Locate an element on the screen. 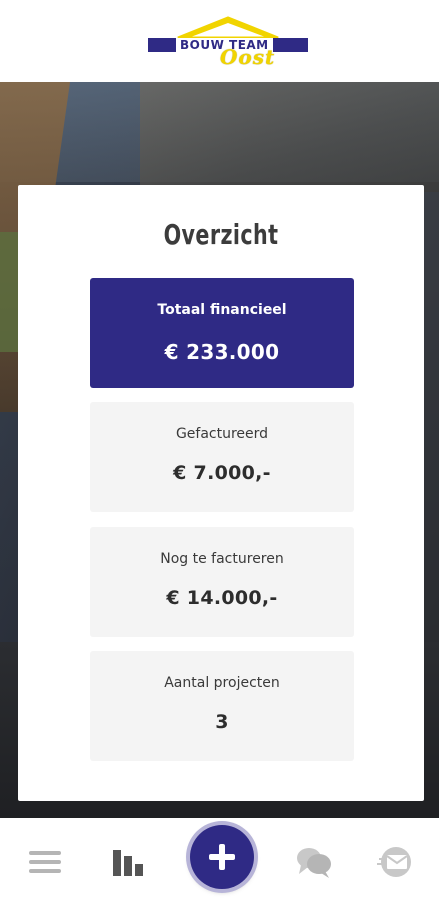 The width and height of the screenshot is (439, 900). hero-roof-panel is located at coordinates (289, 137).